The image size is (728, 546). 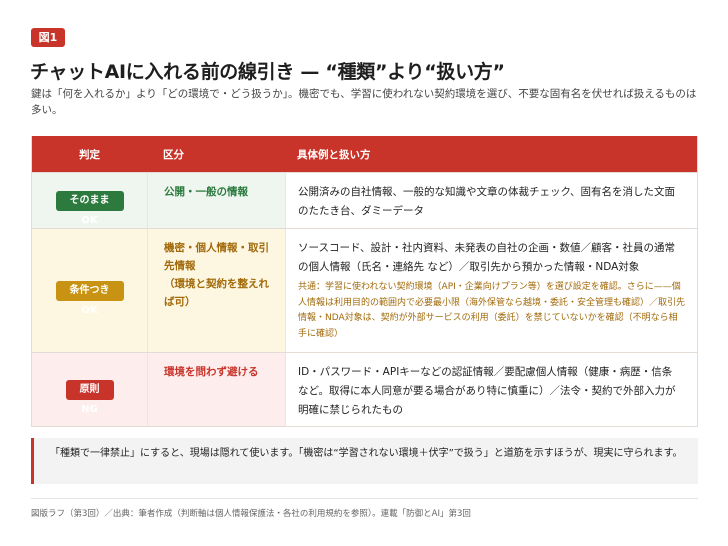 I want to click on category-cell: 公開・一般の情報, so click(x=216, y=200).